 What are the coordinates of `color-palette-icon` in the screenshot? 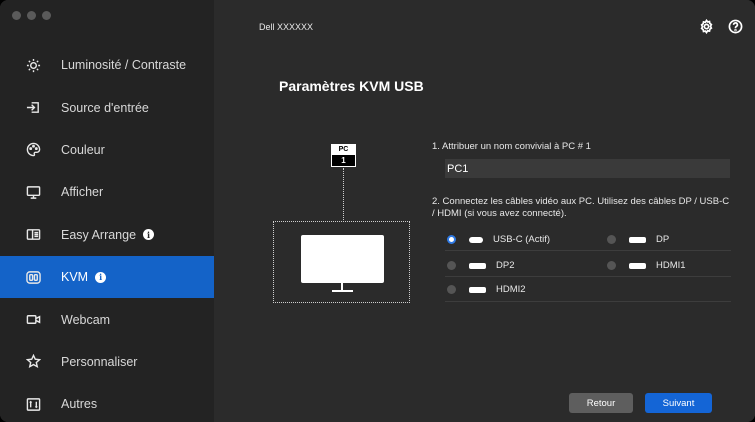 It's located at (33, 150).